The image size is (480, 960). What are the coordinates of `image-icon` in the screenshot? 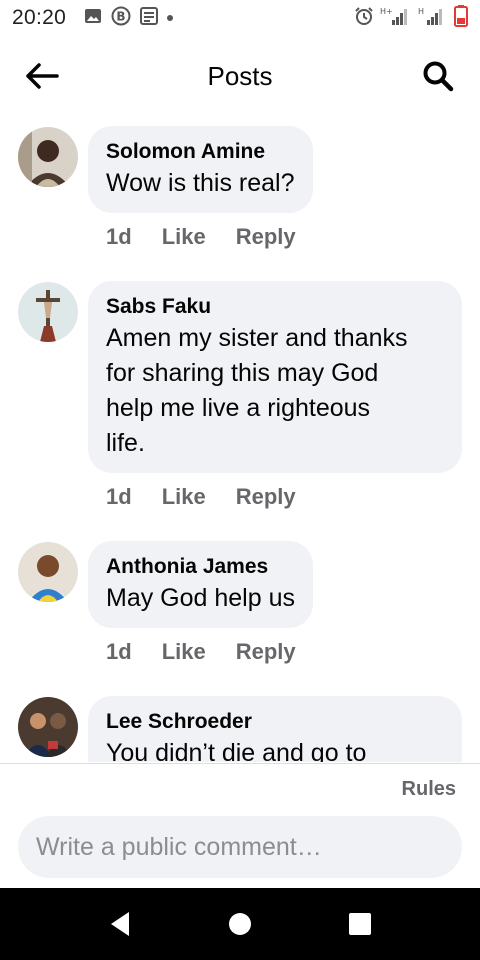 It's located at (93, 18).